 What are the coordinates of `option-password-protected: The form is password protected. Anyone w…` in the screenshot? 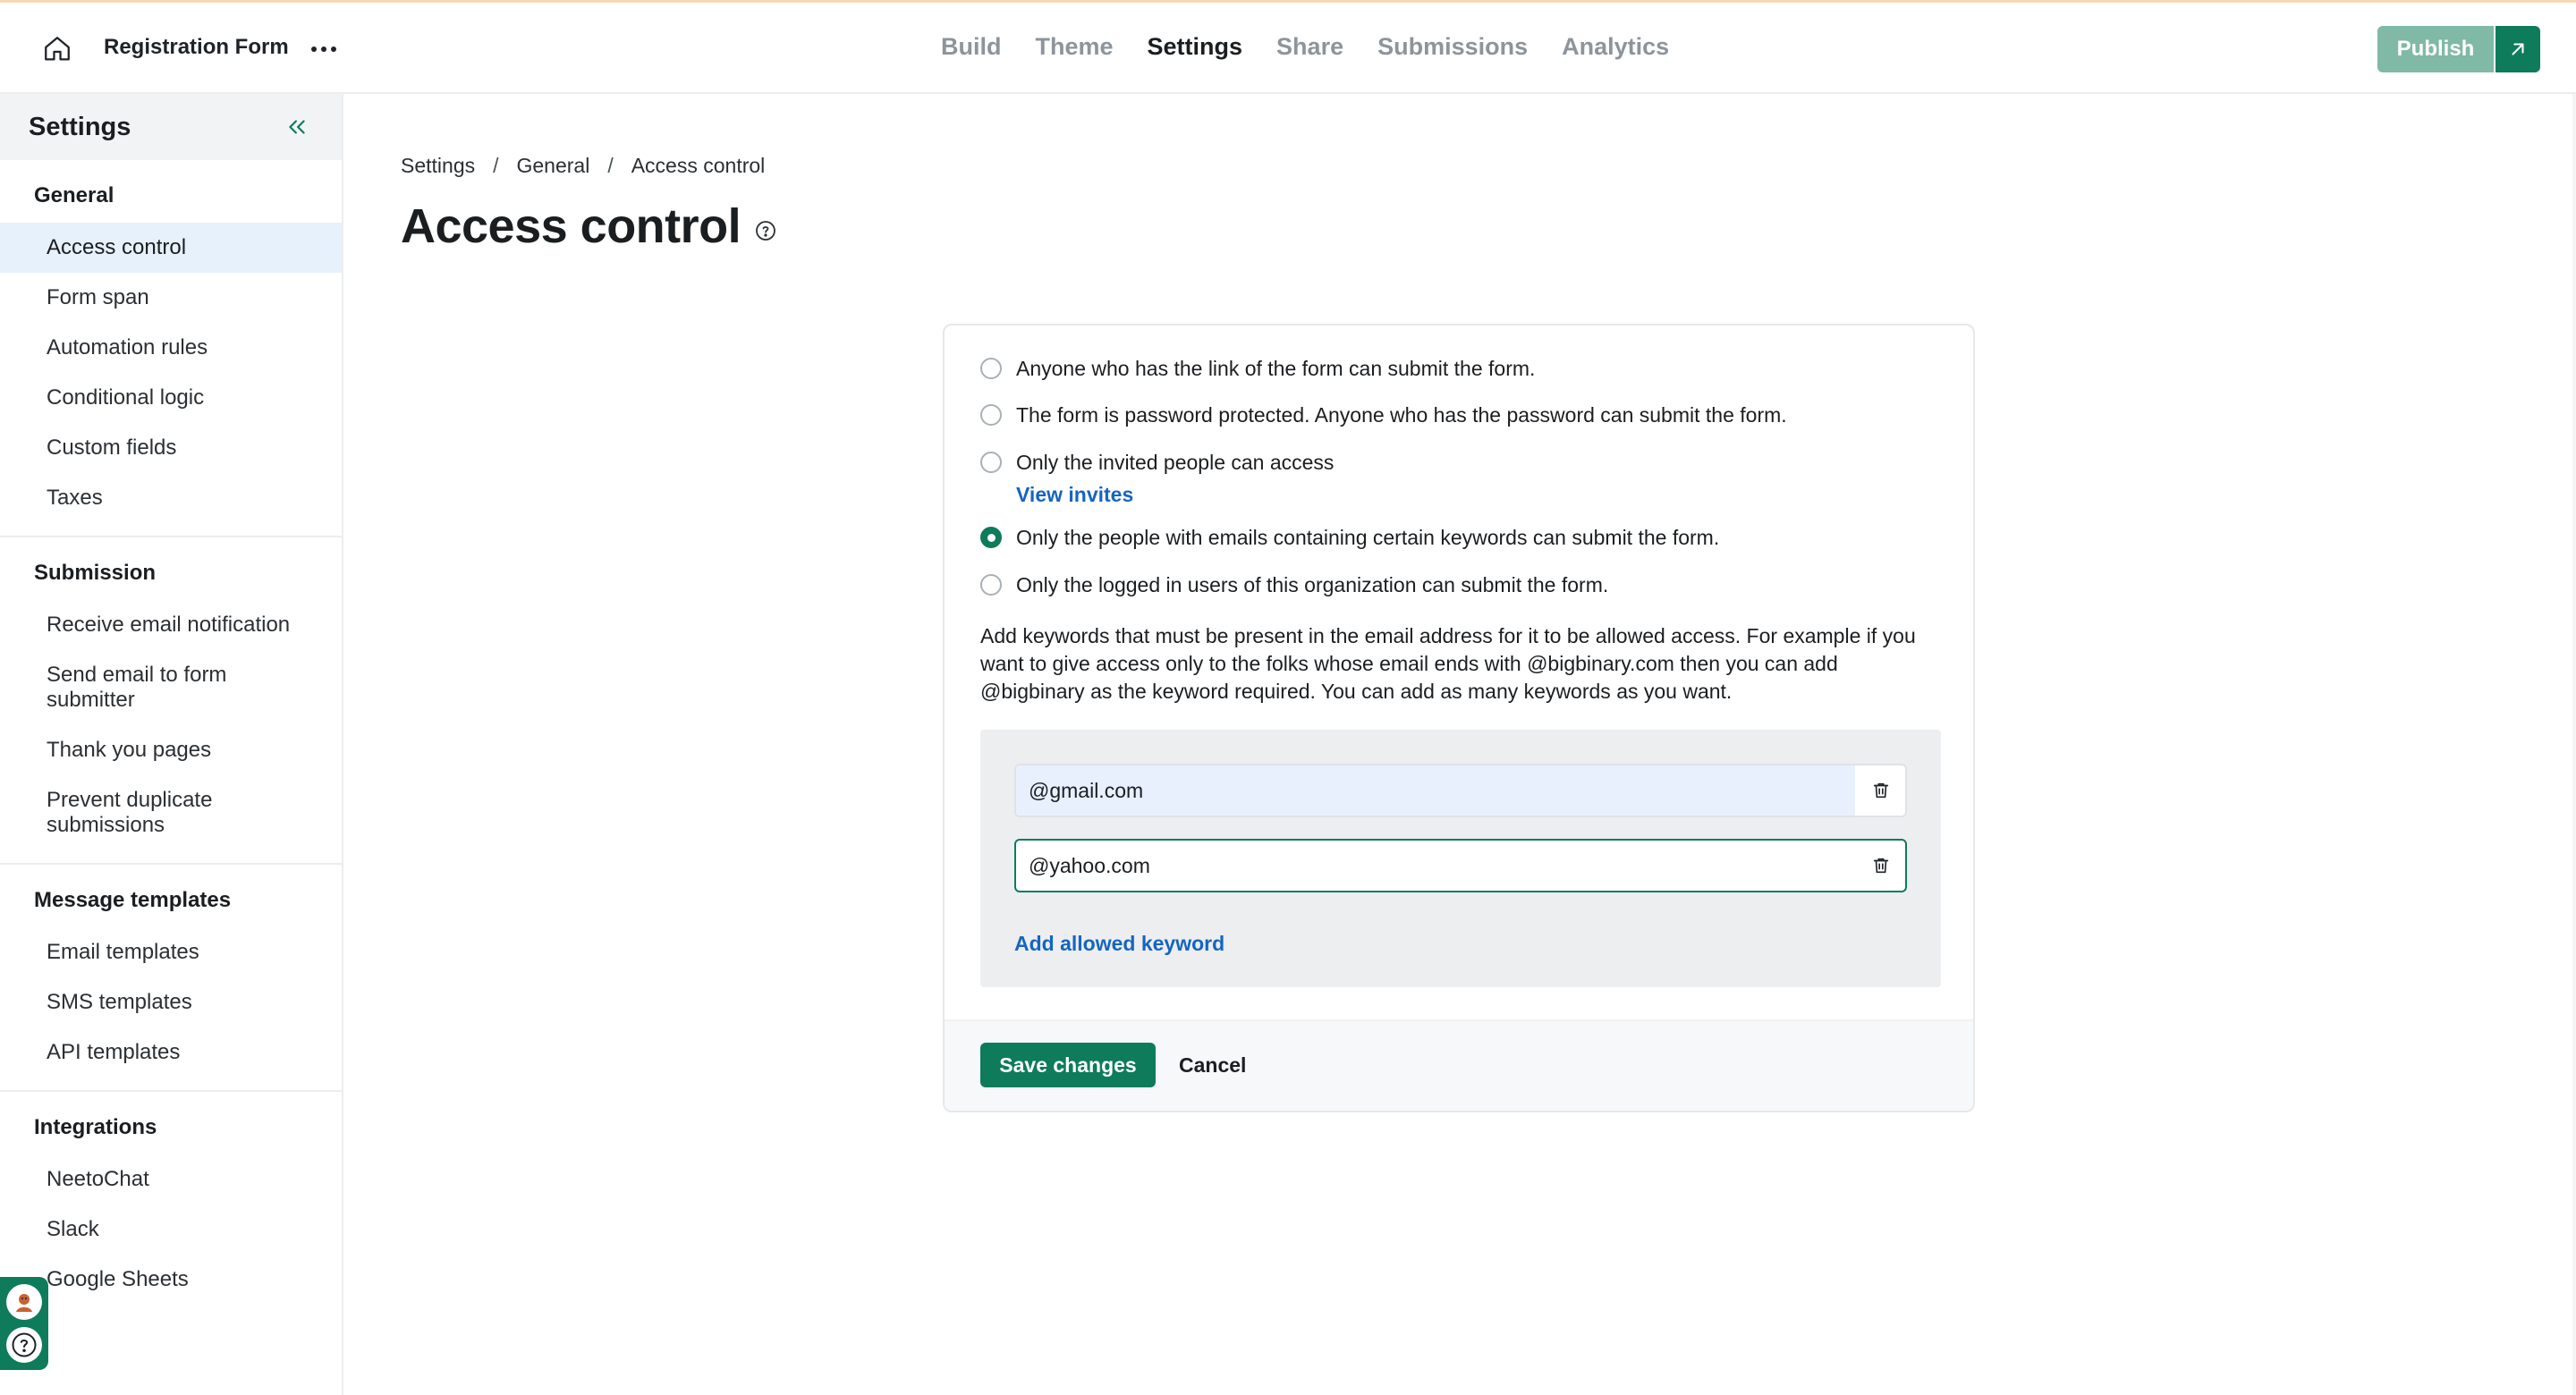 It's located at (1463, 428).